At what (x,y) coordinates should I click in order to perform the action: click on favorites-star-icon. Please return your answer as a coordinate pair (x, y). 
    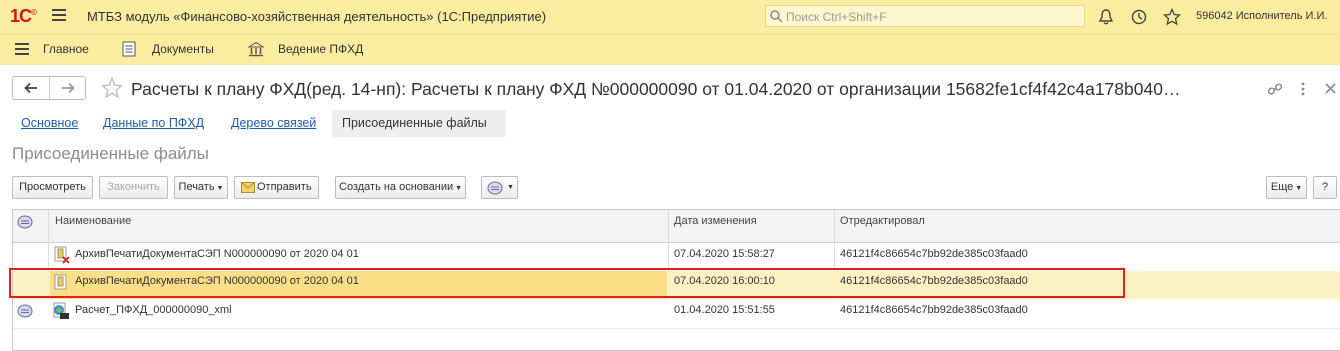
    Looking at the image, I should click on (1172, 17).